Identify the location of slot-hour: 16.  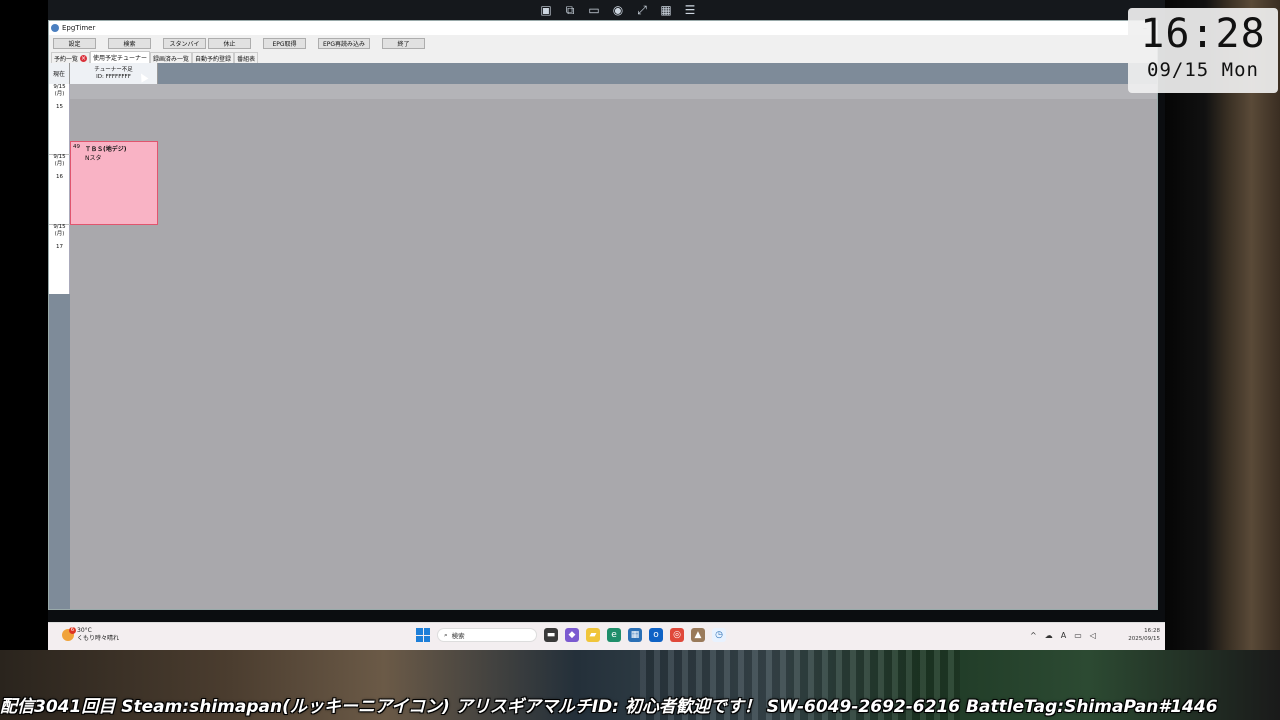
(59, 177).